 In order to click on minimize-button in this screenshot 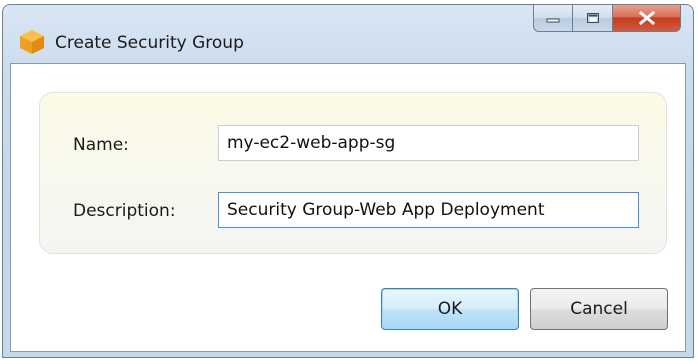, I will do `click(553, 18)`.